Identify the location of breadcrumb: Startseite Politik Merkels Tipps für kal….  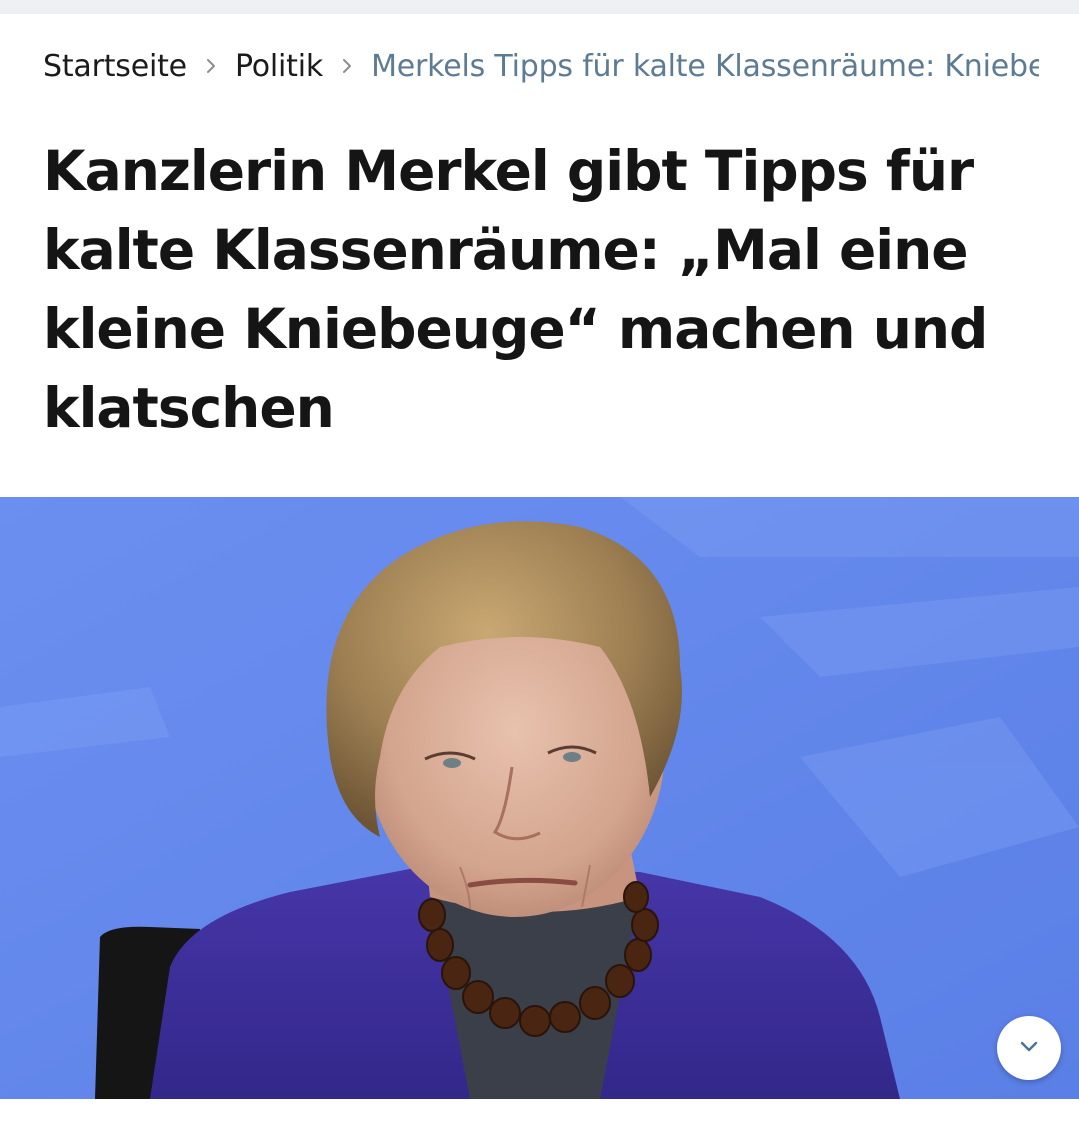
(541, 66).